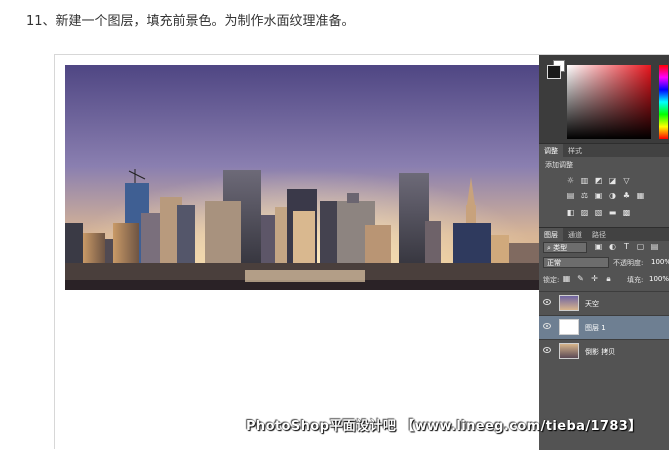 This screenshot has height=450, width=669. I want to click on gradient-map-icon: ▬, so click(612, 213).